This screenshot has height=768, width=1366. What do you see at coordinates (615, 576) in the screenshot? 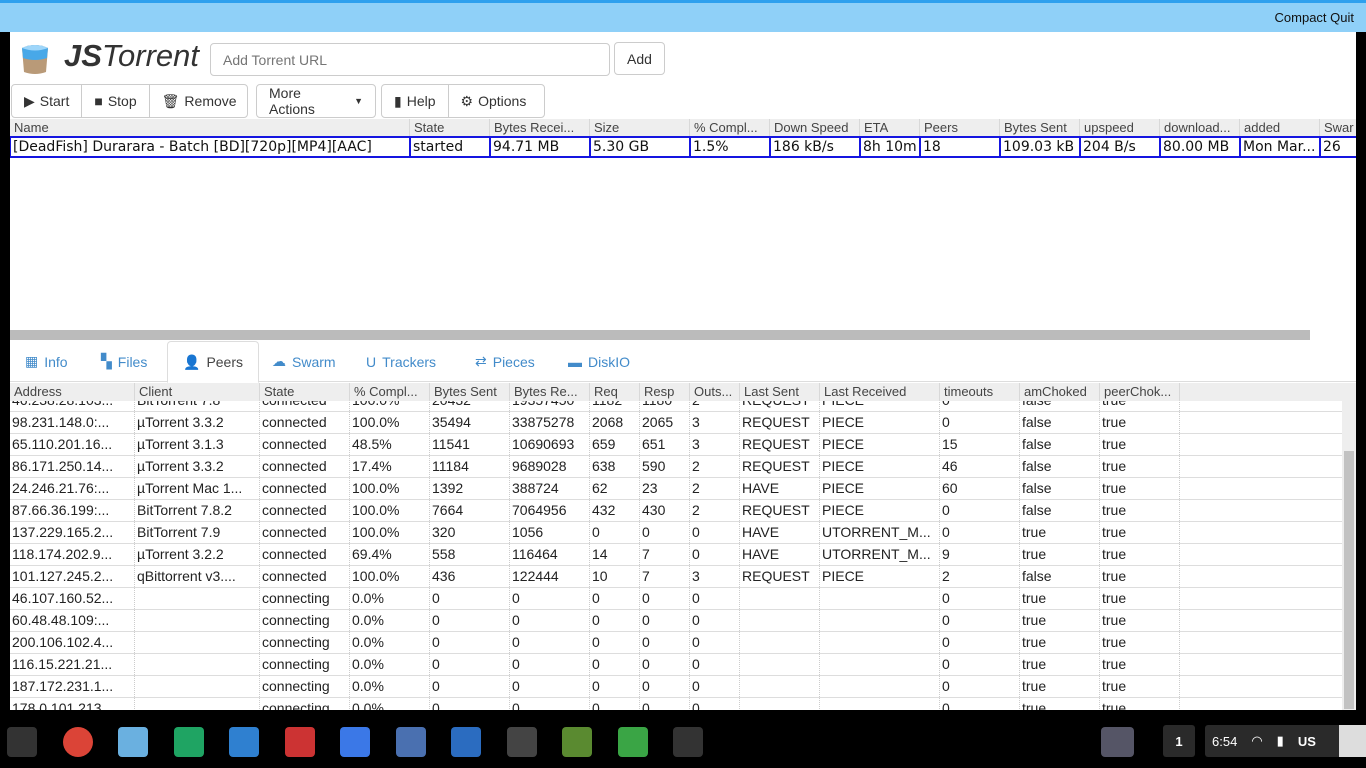
I see `cell: 10` at bounding box center [615, 576].